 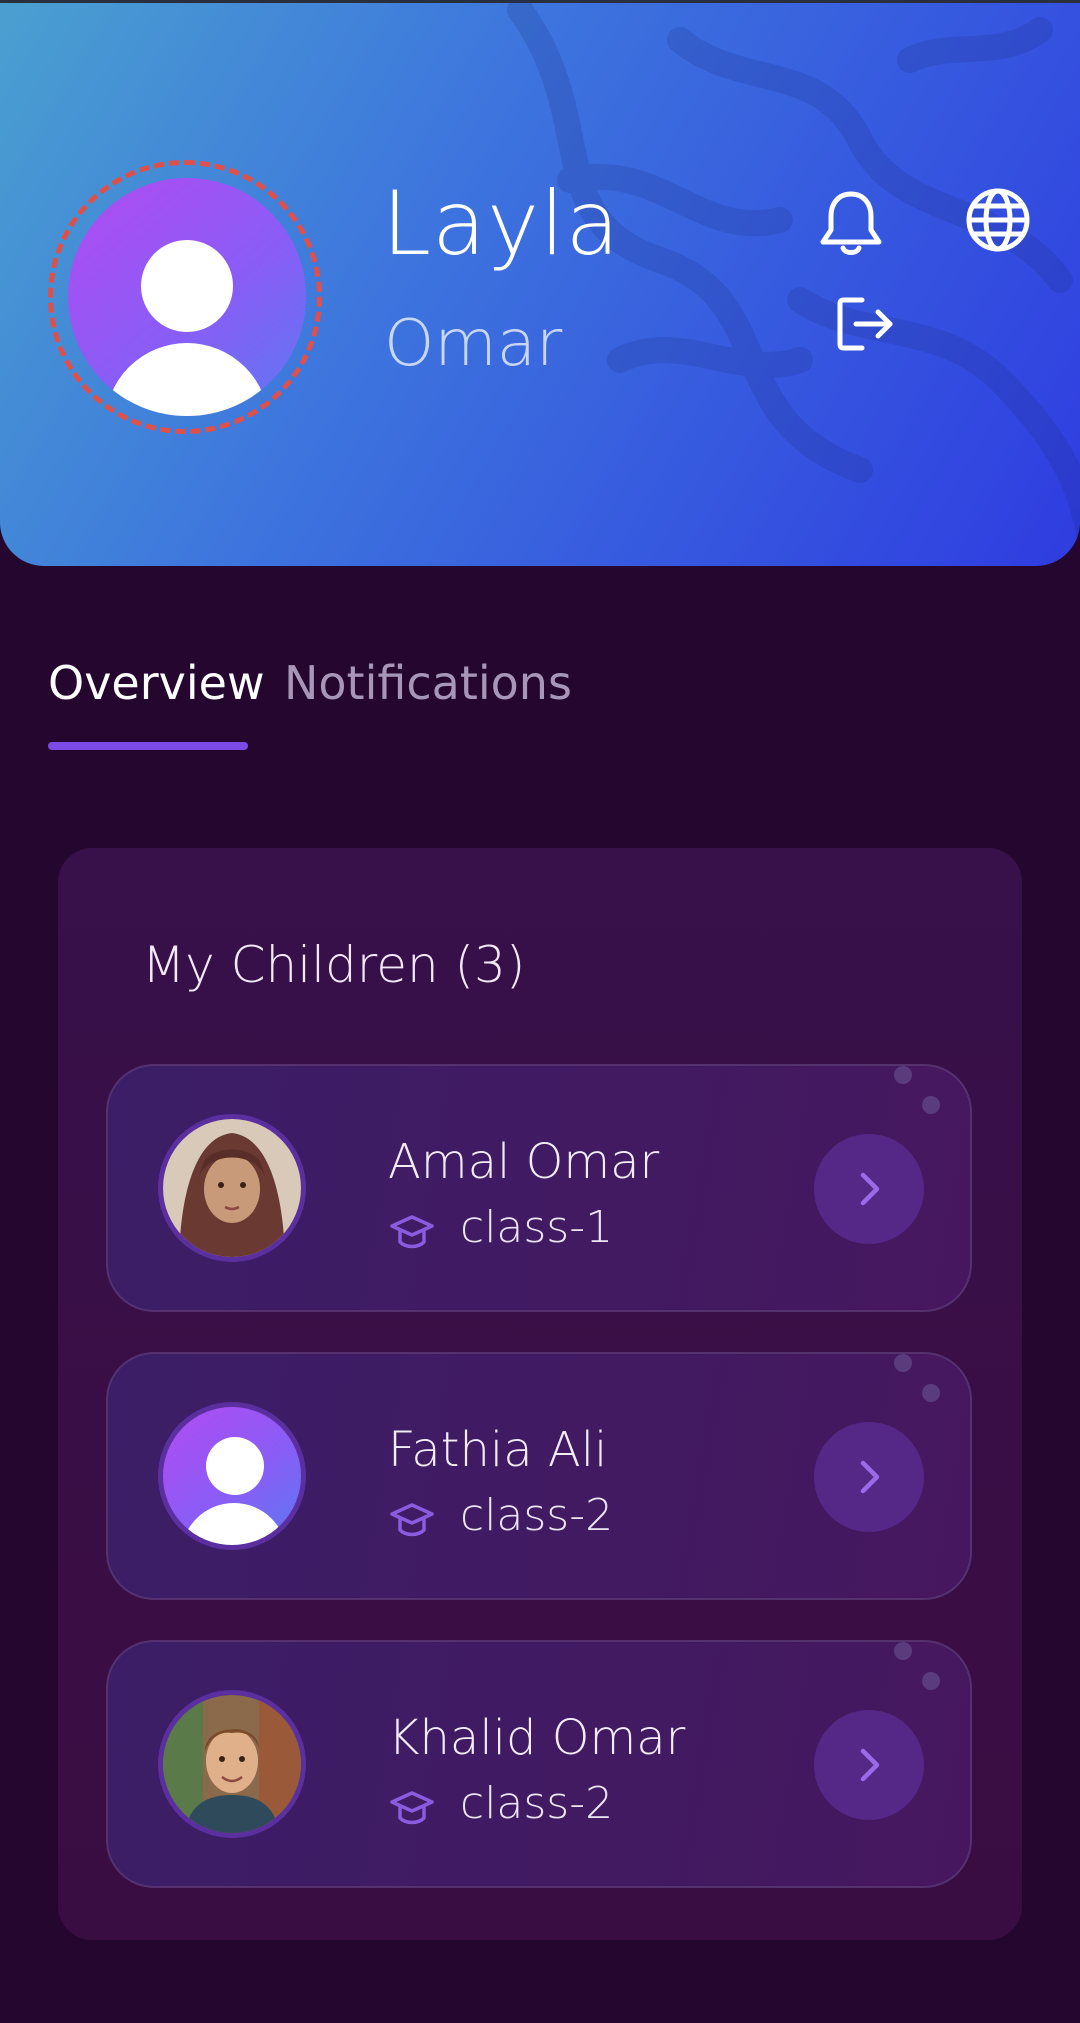 What do you see at coordinates (148, 746) in the screenshot?
I see `active-tab-indicator` at bounding box center [148, 746].